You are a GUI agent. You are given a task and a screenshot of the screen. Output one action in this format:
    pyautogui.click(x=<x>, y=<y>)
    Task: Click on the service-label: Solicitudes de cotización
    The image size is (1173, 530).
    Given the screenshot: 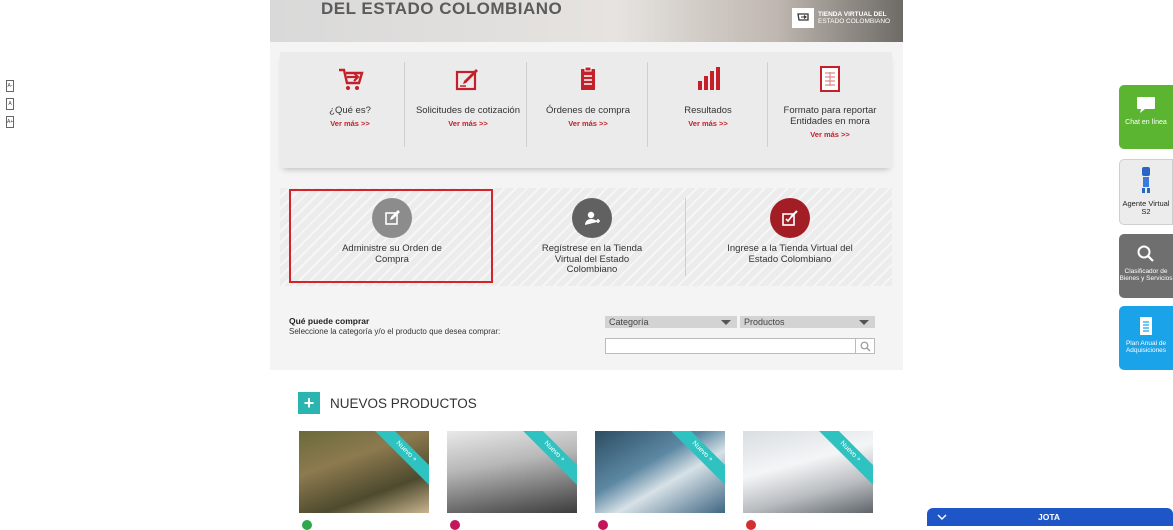 What is the action you would take?
    pyautogui.click(x=468, y=110)
    